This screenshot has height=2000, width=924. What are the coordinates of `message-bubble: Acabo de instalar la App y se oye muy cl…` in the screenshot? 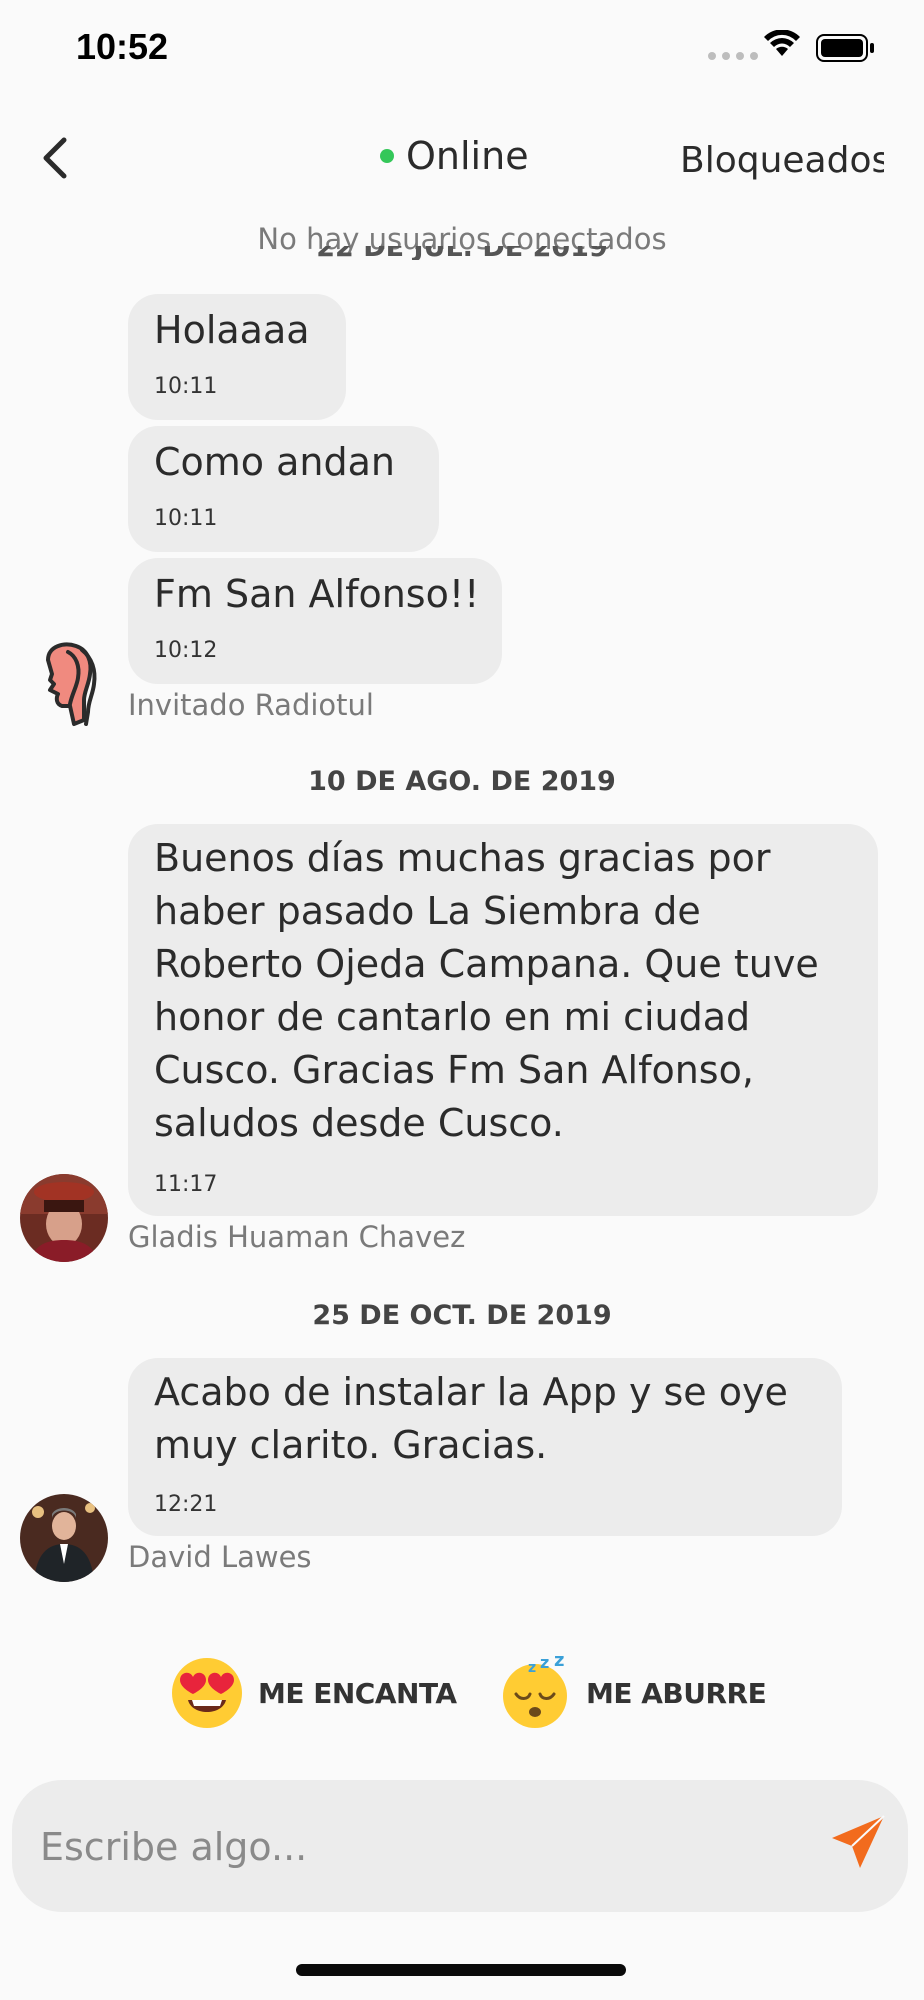 It's located at (485, 1447).